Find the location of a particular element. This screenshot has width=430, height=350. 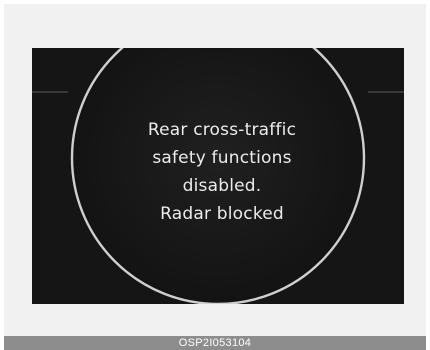

caption-bar: OSP2I053104 is located at coordinates (215, 343).